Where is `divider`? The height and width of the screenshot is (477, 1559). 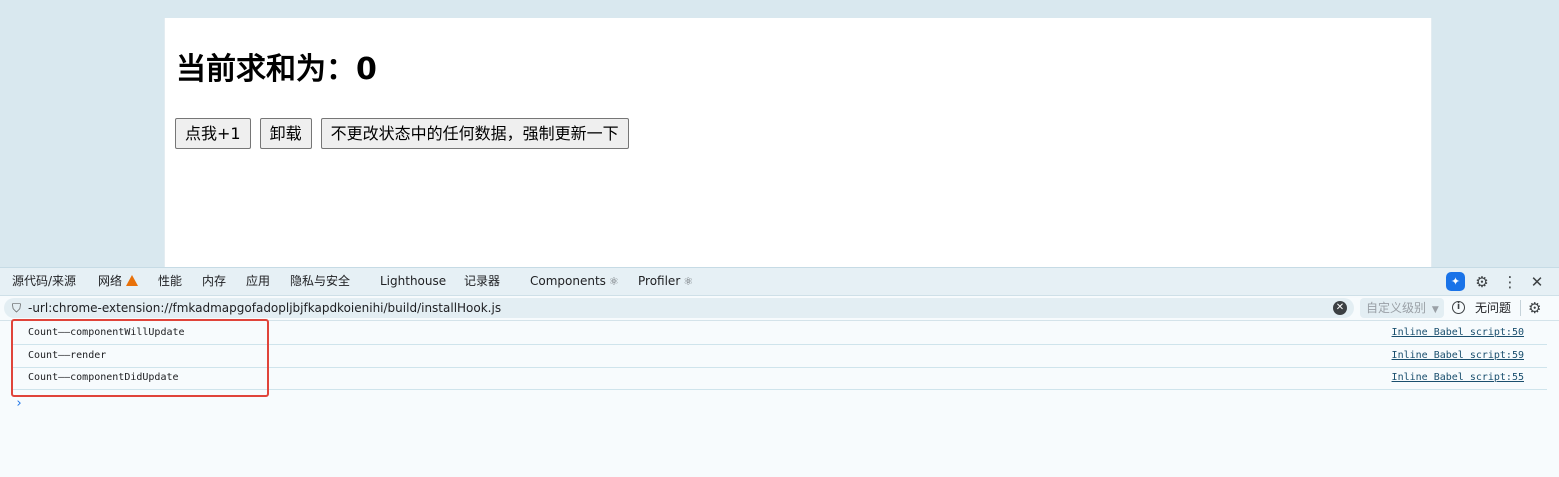 divider is located at coordinates (1520, 308).